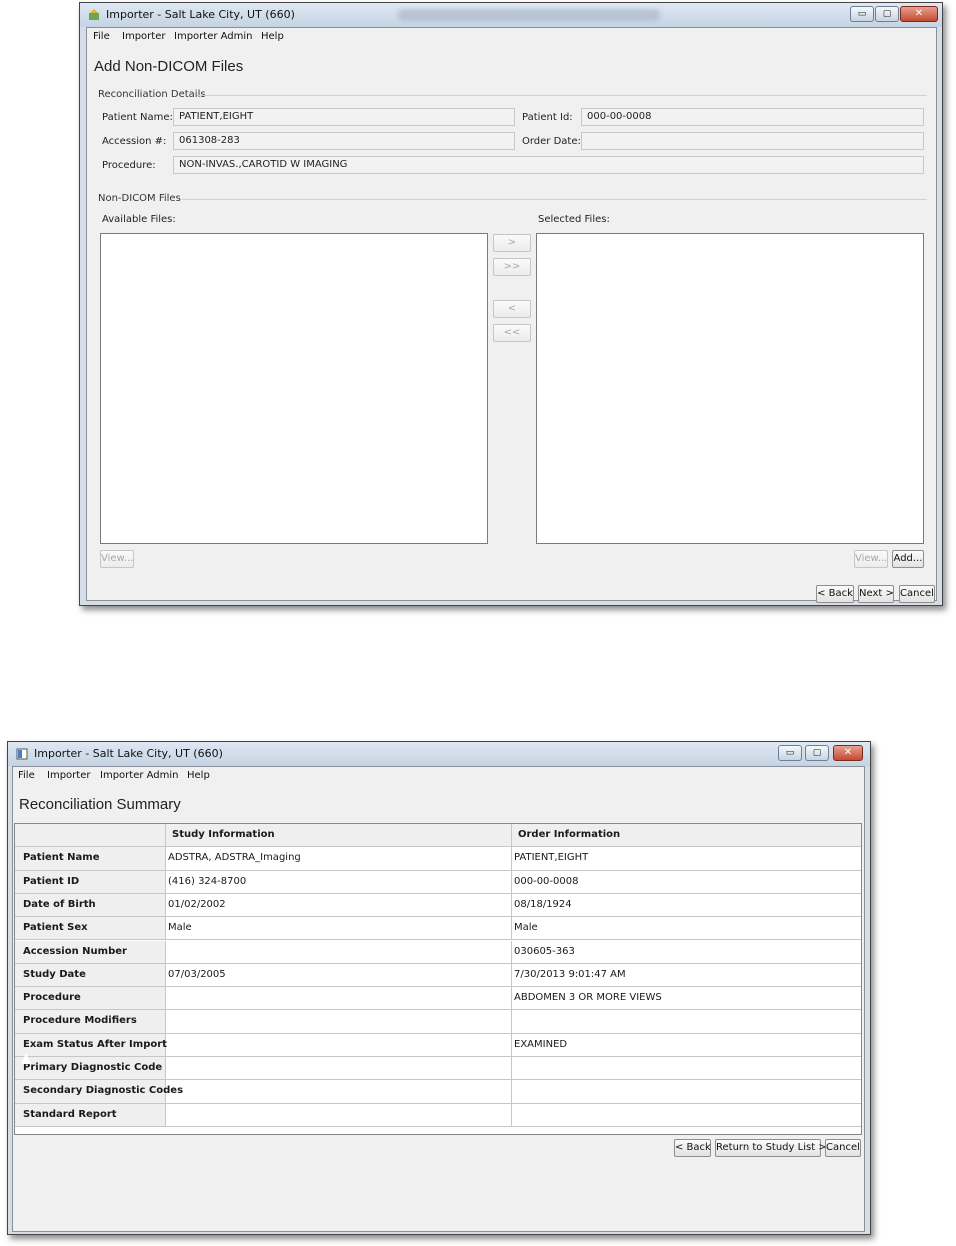 The height and width of the screenshot is (1246, 956). What do you see at coordinates (90, 928) in the screenshot?
I see `row-label: Patient Sex` at bounding box center [90, 928].